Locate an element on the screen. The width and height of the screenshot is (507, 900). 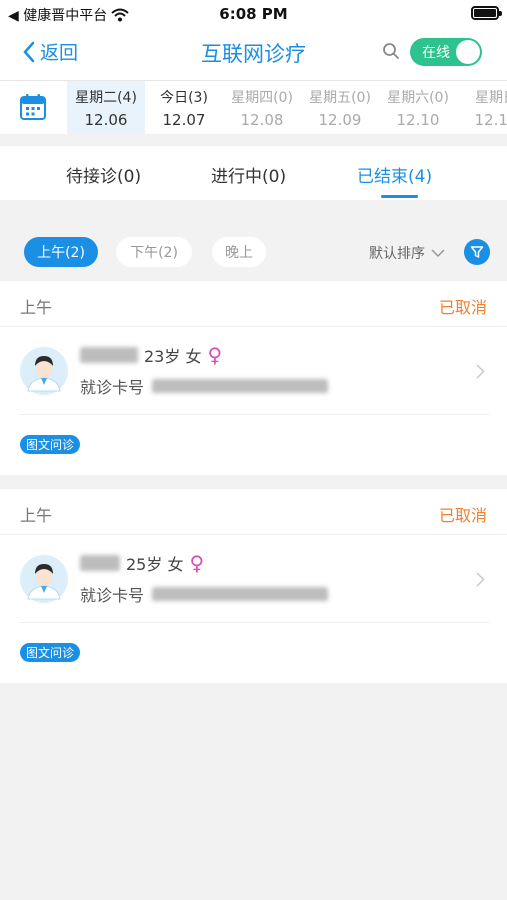
funnel-icon is located at coordinates (477, 252).